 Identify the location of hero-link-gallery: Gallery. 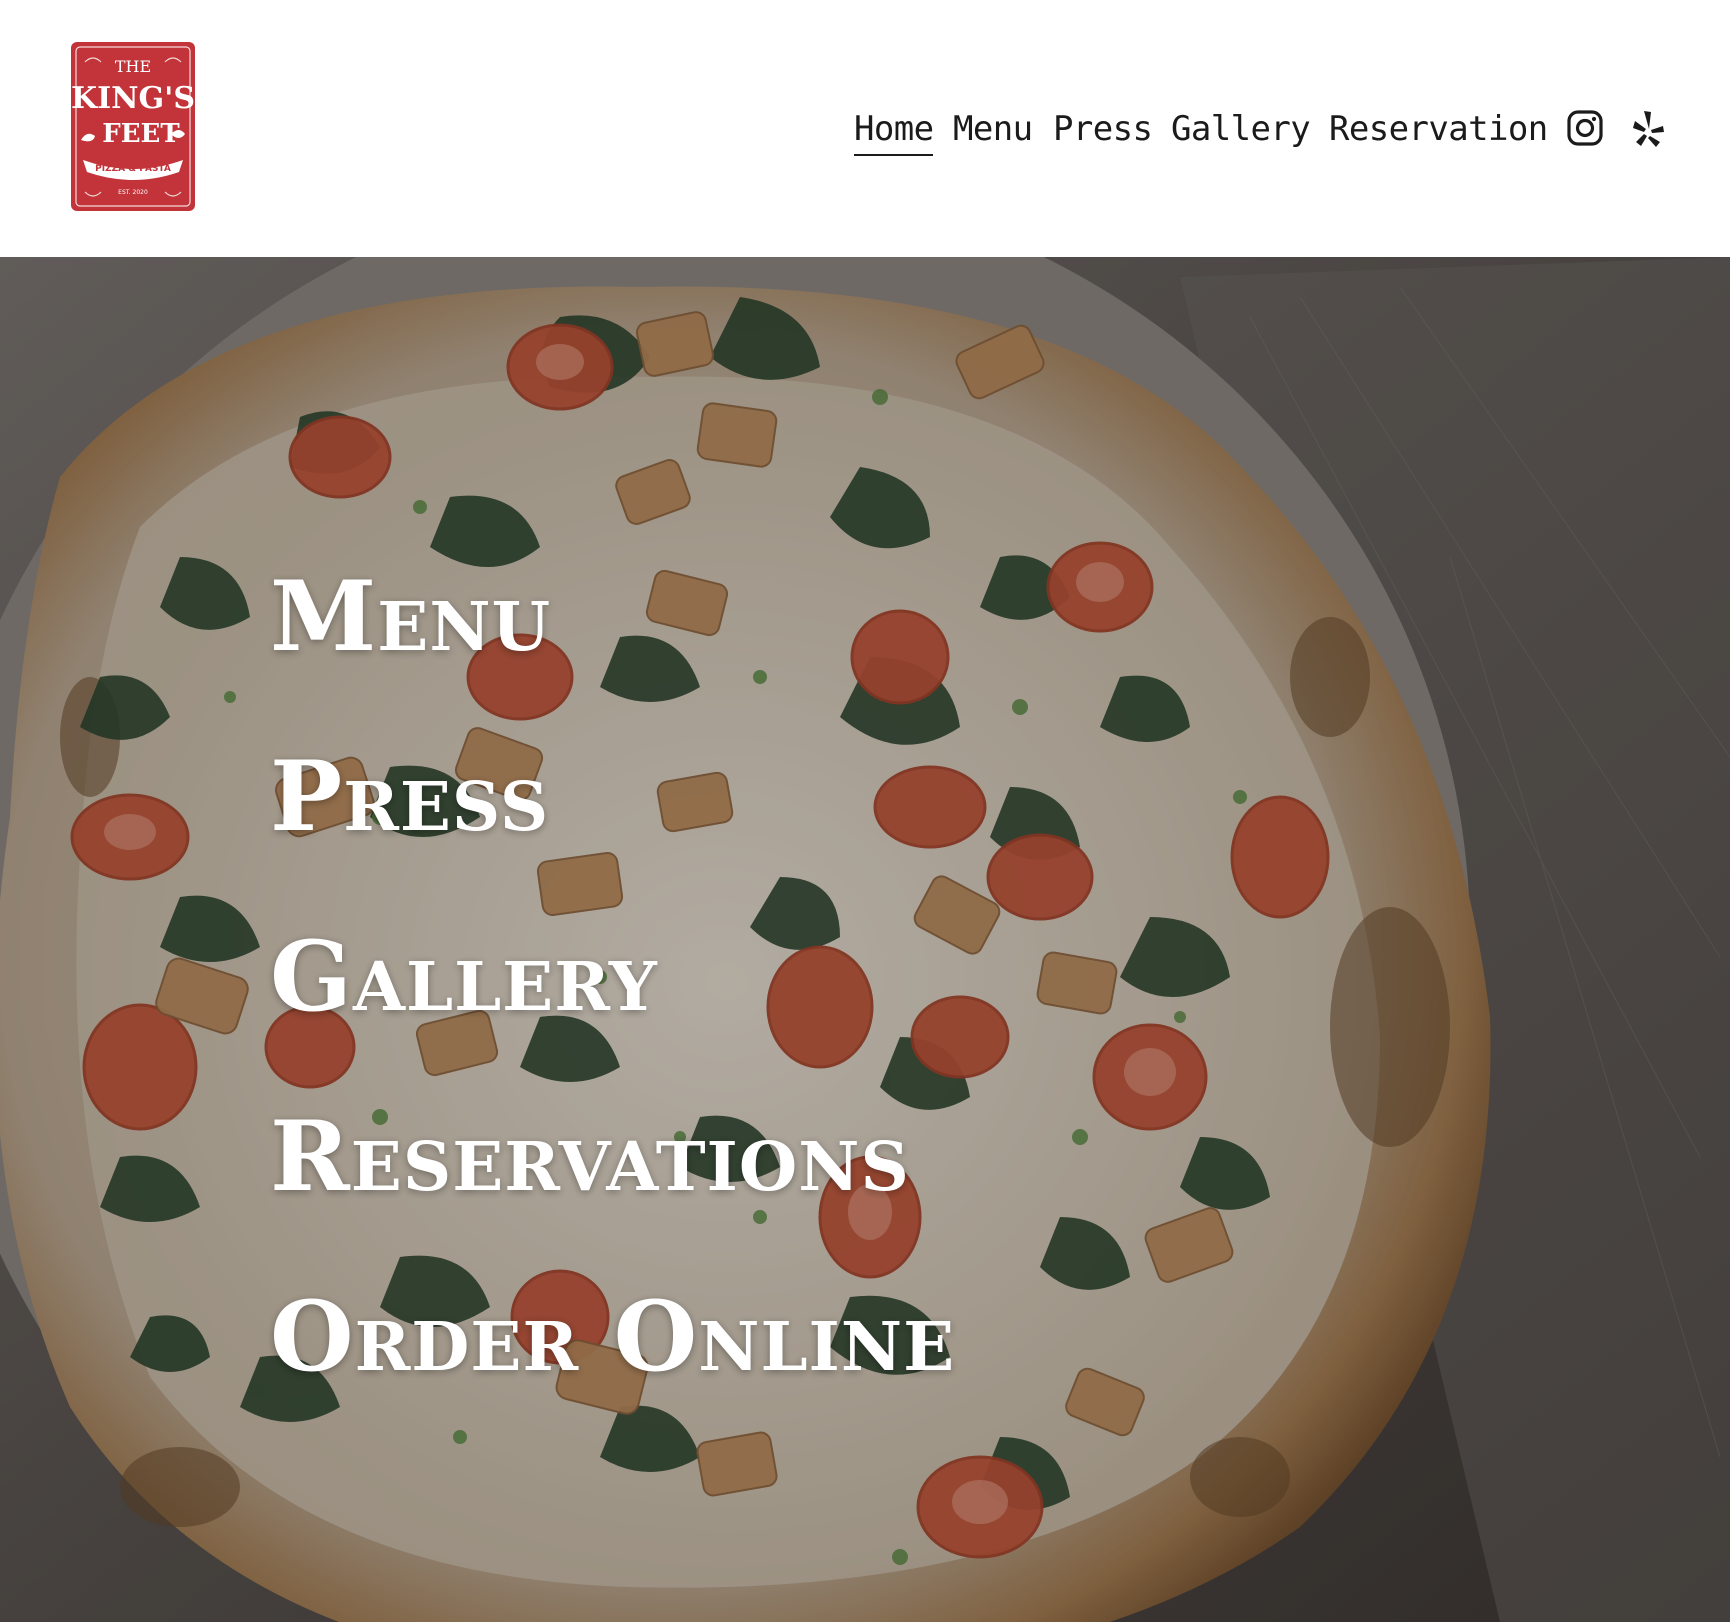
(612, 977).